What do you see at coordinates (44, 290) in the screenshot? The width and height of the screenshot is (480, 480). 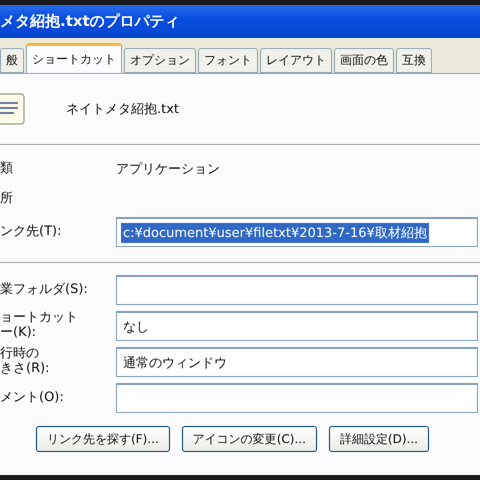 I see `field-label: 業フォルダ(S):` at bounding box center [44, 290].